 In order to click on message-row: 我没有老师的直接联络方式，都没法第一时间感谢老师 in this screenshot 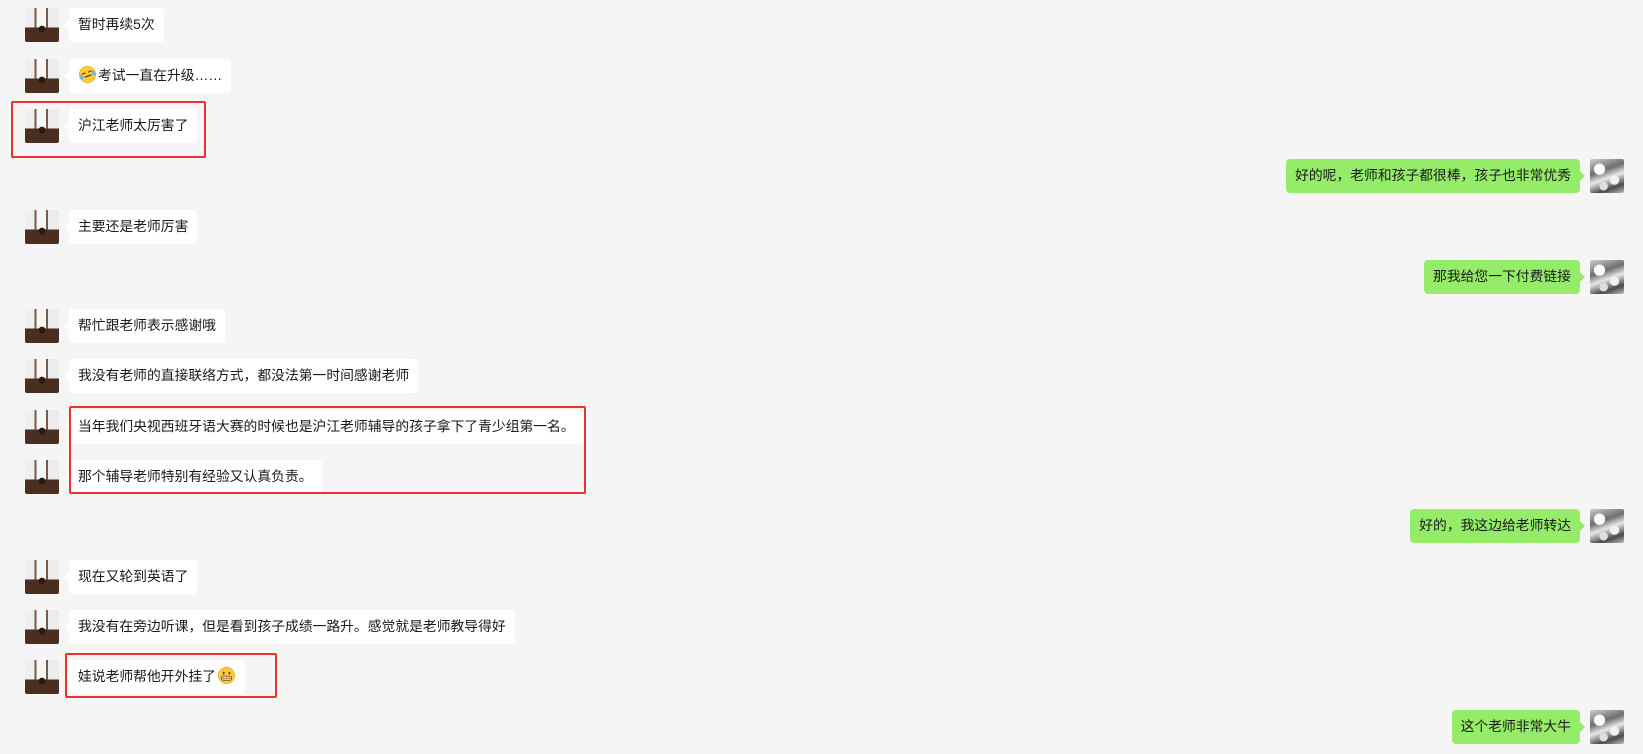, I will do `click(821, 376)`.